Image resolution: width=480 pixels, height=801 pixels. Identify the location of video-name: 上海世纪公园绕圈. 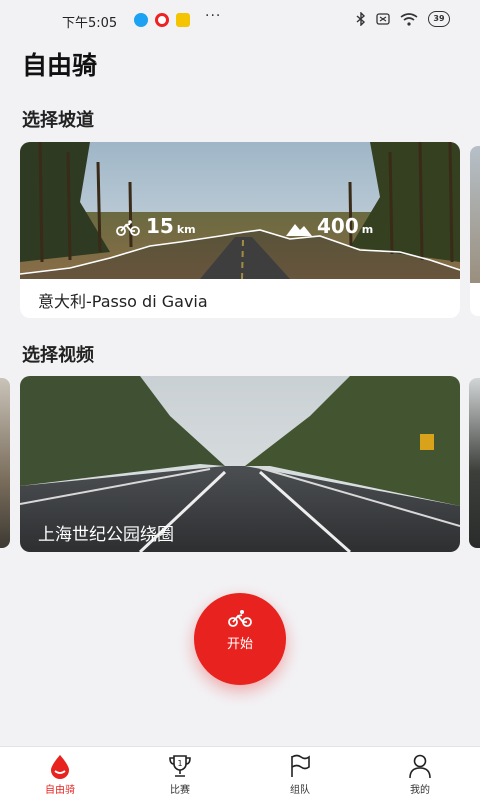
(106, 535).